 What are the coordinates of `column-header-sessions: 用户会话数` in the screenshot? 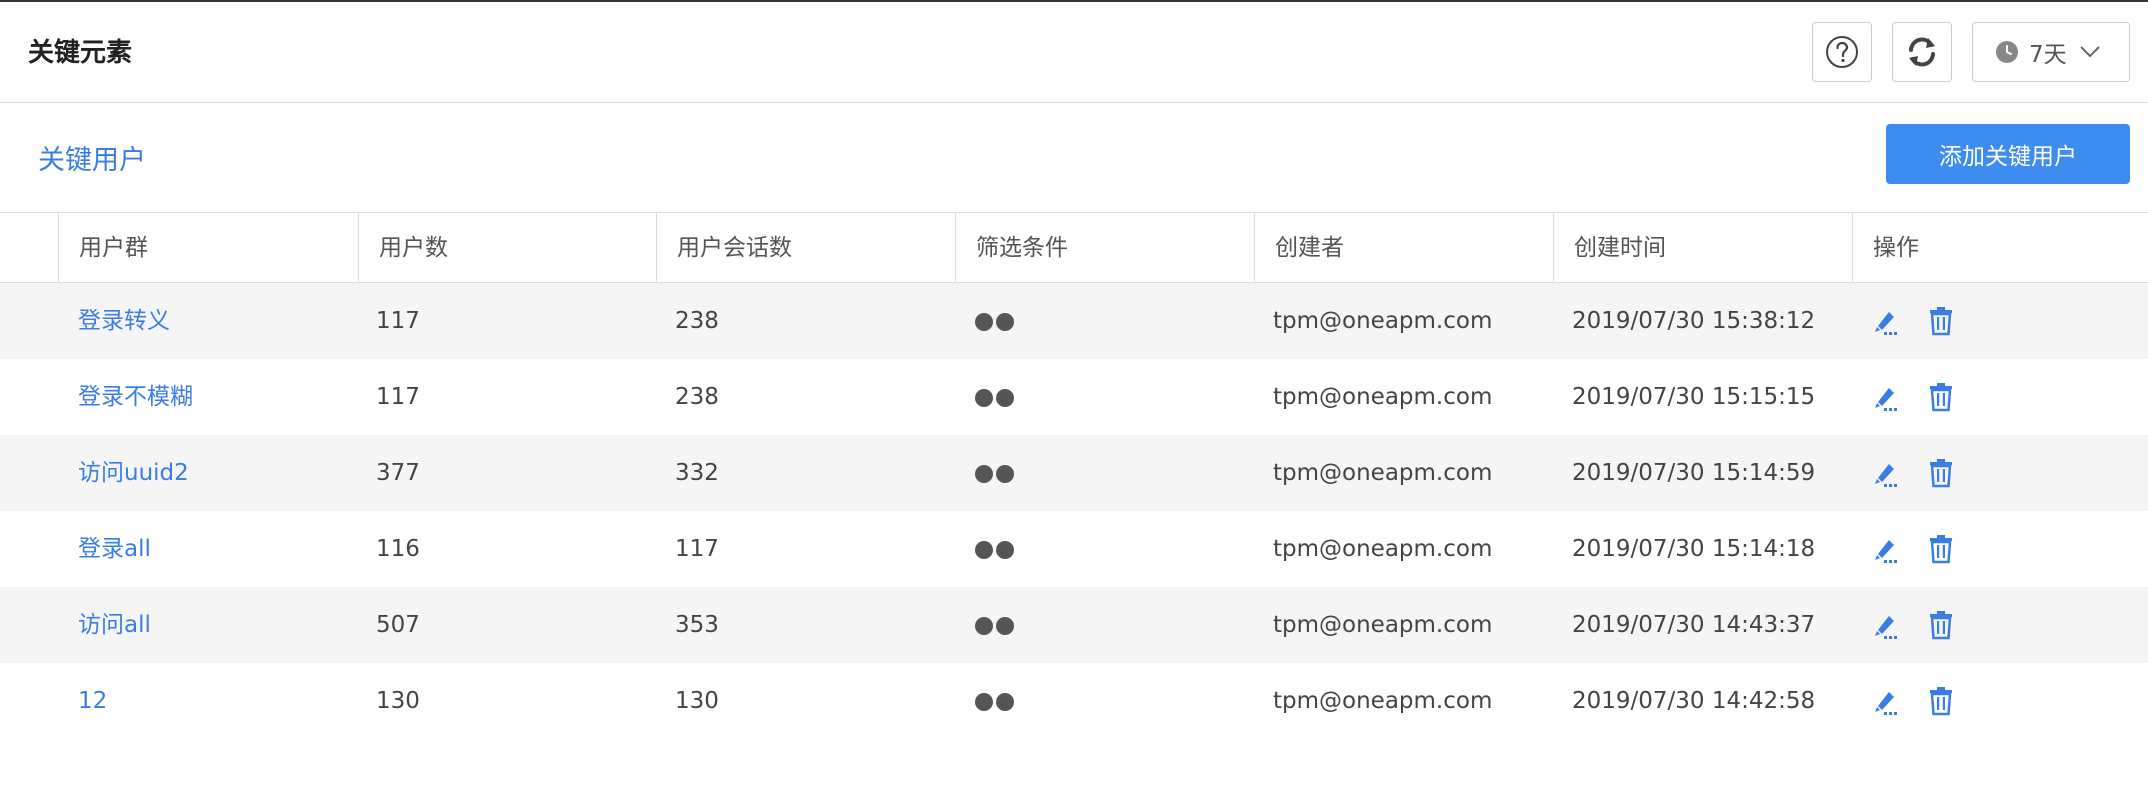 It's located at (806, 248).